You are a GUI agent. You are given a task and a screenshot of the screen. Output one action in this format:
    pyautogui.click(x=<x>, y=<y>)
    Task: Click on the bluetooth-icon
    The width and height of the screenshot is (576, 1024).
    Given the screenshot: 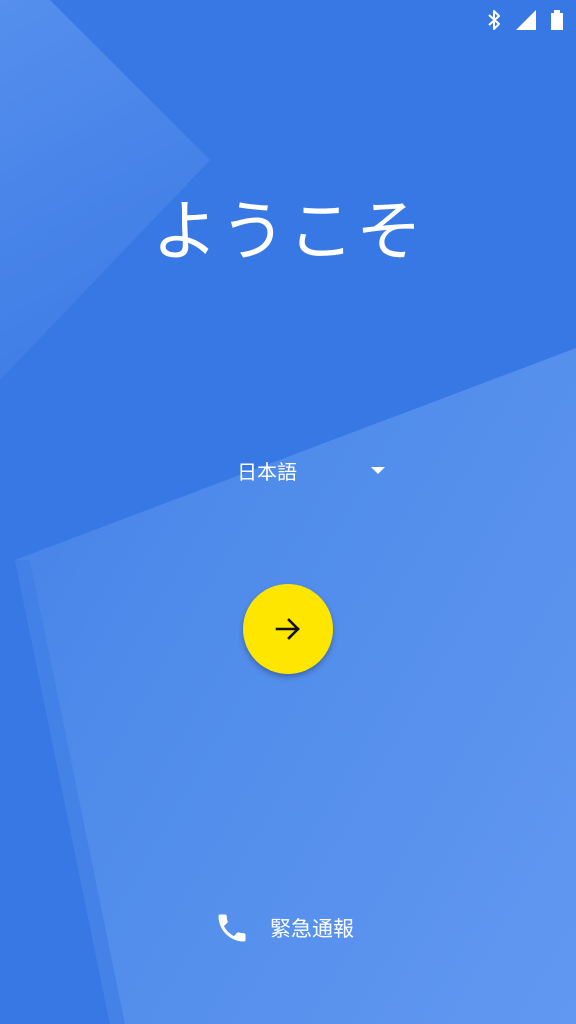 What is the action you would take?
    pyautogui.click(x=494, y=20)
    